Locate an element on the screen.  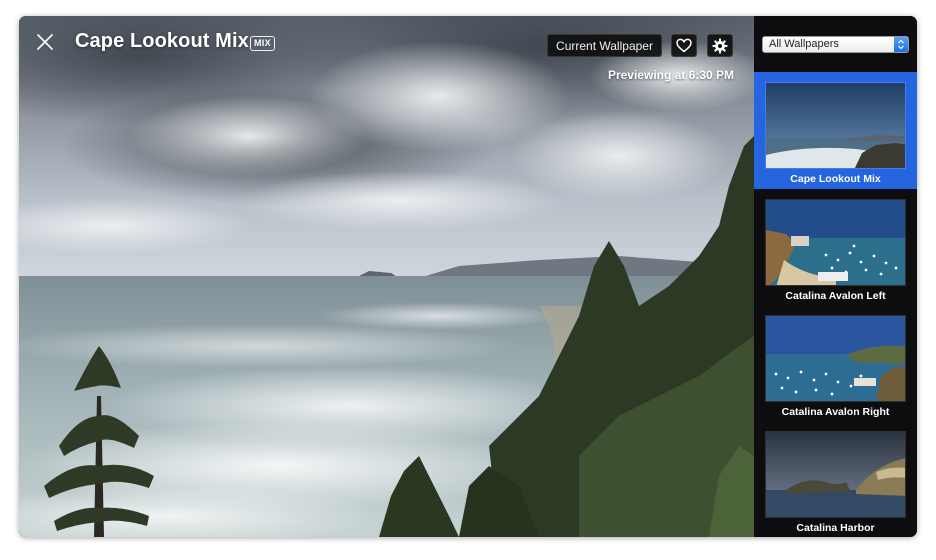
current-wallpaper-button: Current Wallpaper is located at coordinates (604, 45).